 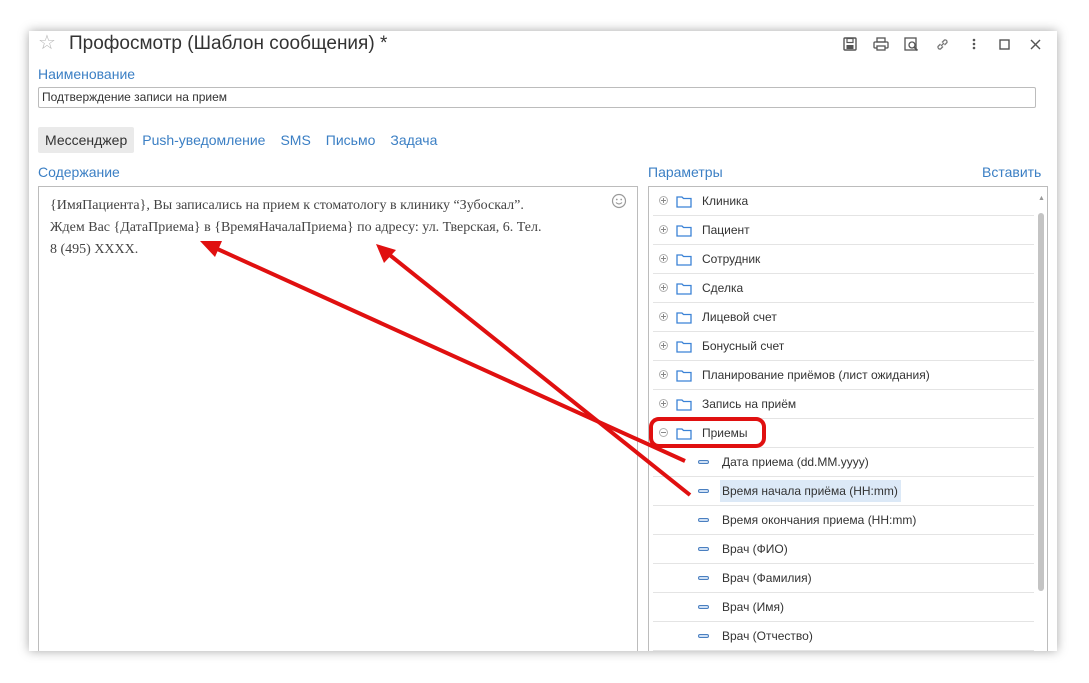 What do you see at coordinates (731, 259) in the screenshot?
I see `tree-group-label: Сотрудник` at bounding box center [731, 259].